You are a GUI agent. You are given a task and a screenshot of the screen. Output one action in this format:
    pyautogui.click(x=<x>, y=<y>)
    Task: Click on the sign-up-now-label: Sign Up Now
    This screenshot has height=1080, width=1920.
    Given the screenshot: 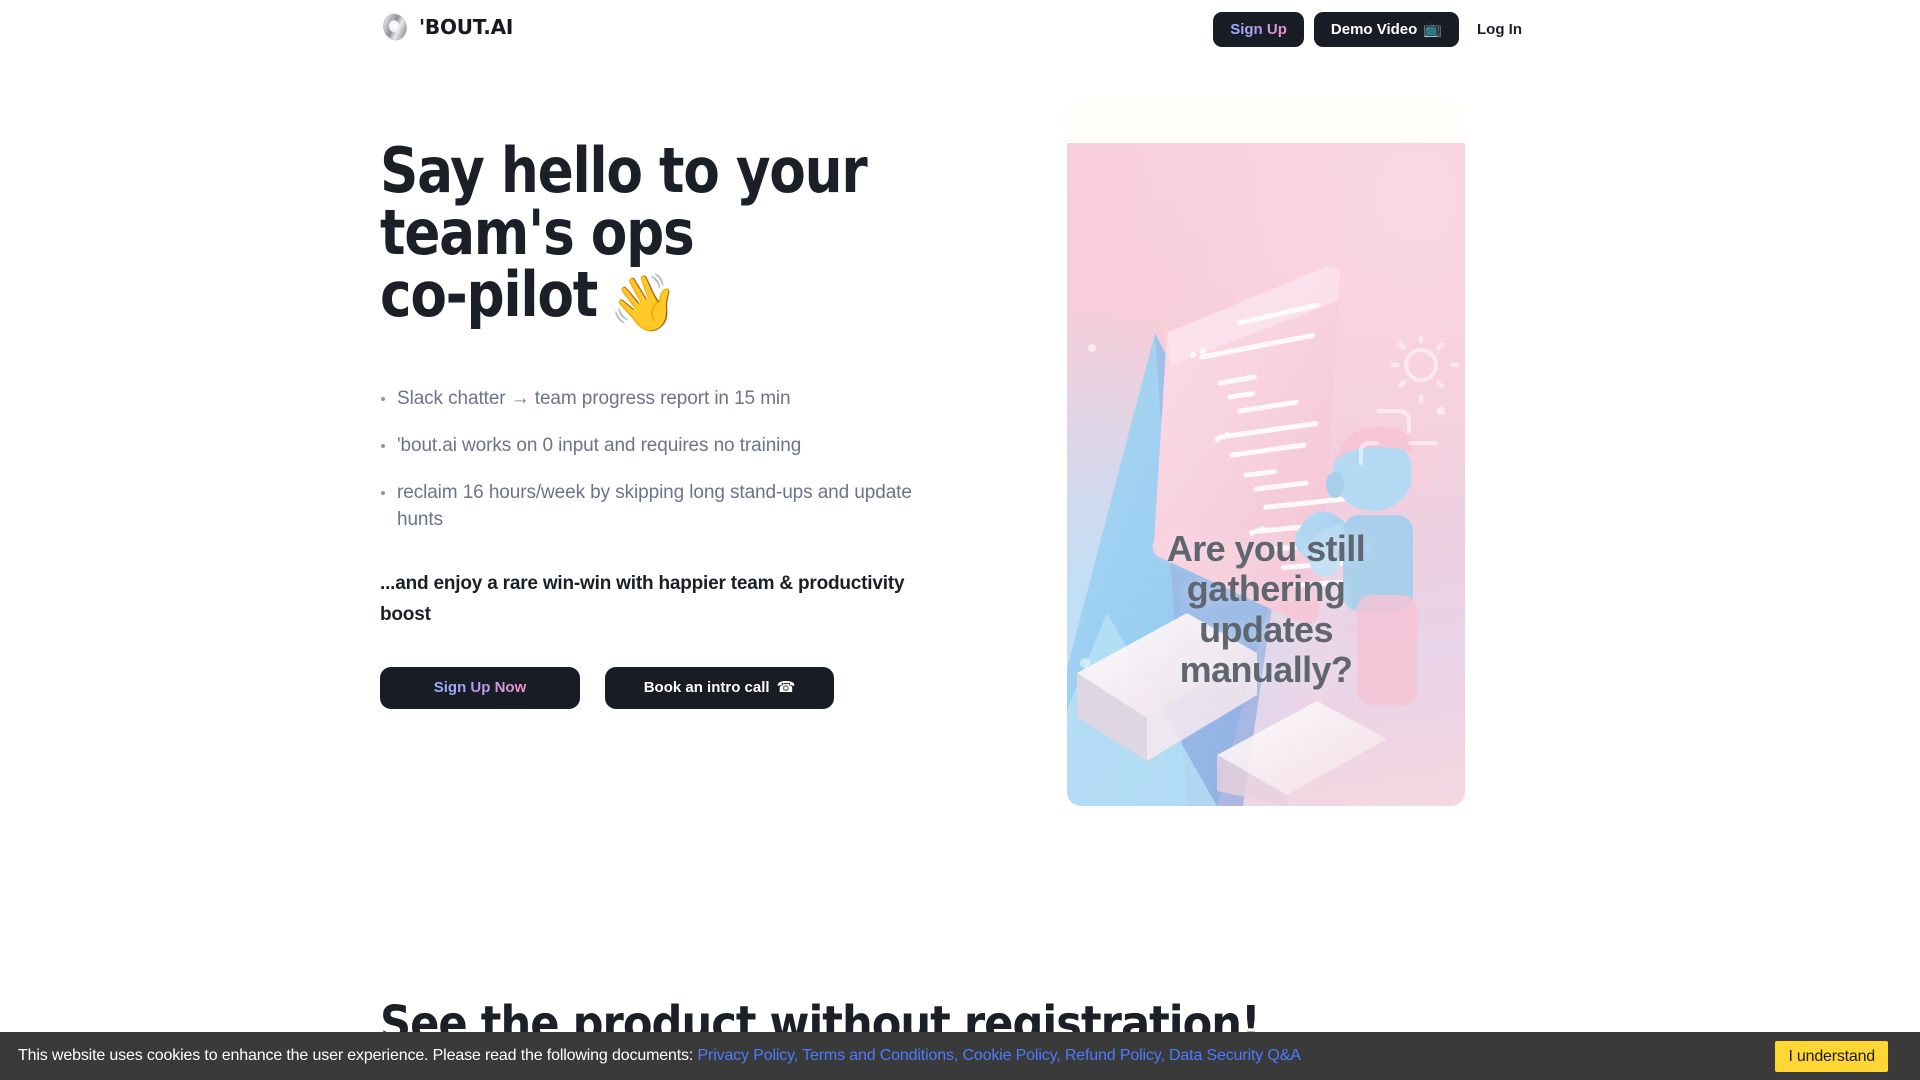 What is the action you would take?
    pyautogui.click(x=480, y=688)
    